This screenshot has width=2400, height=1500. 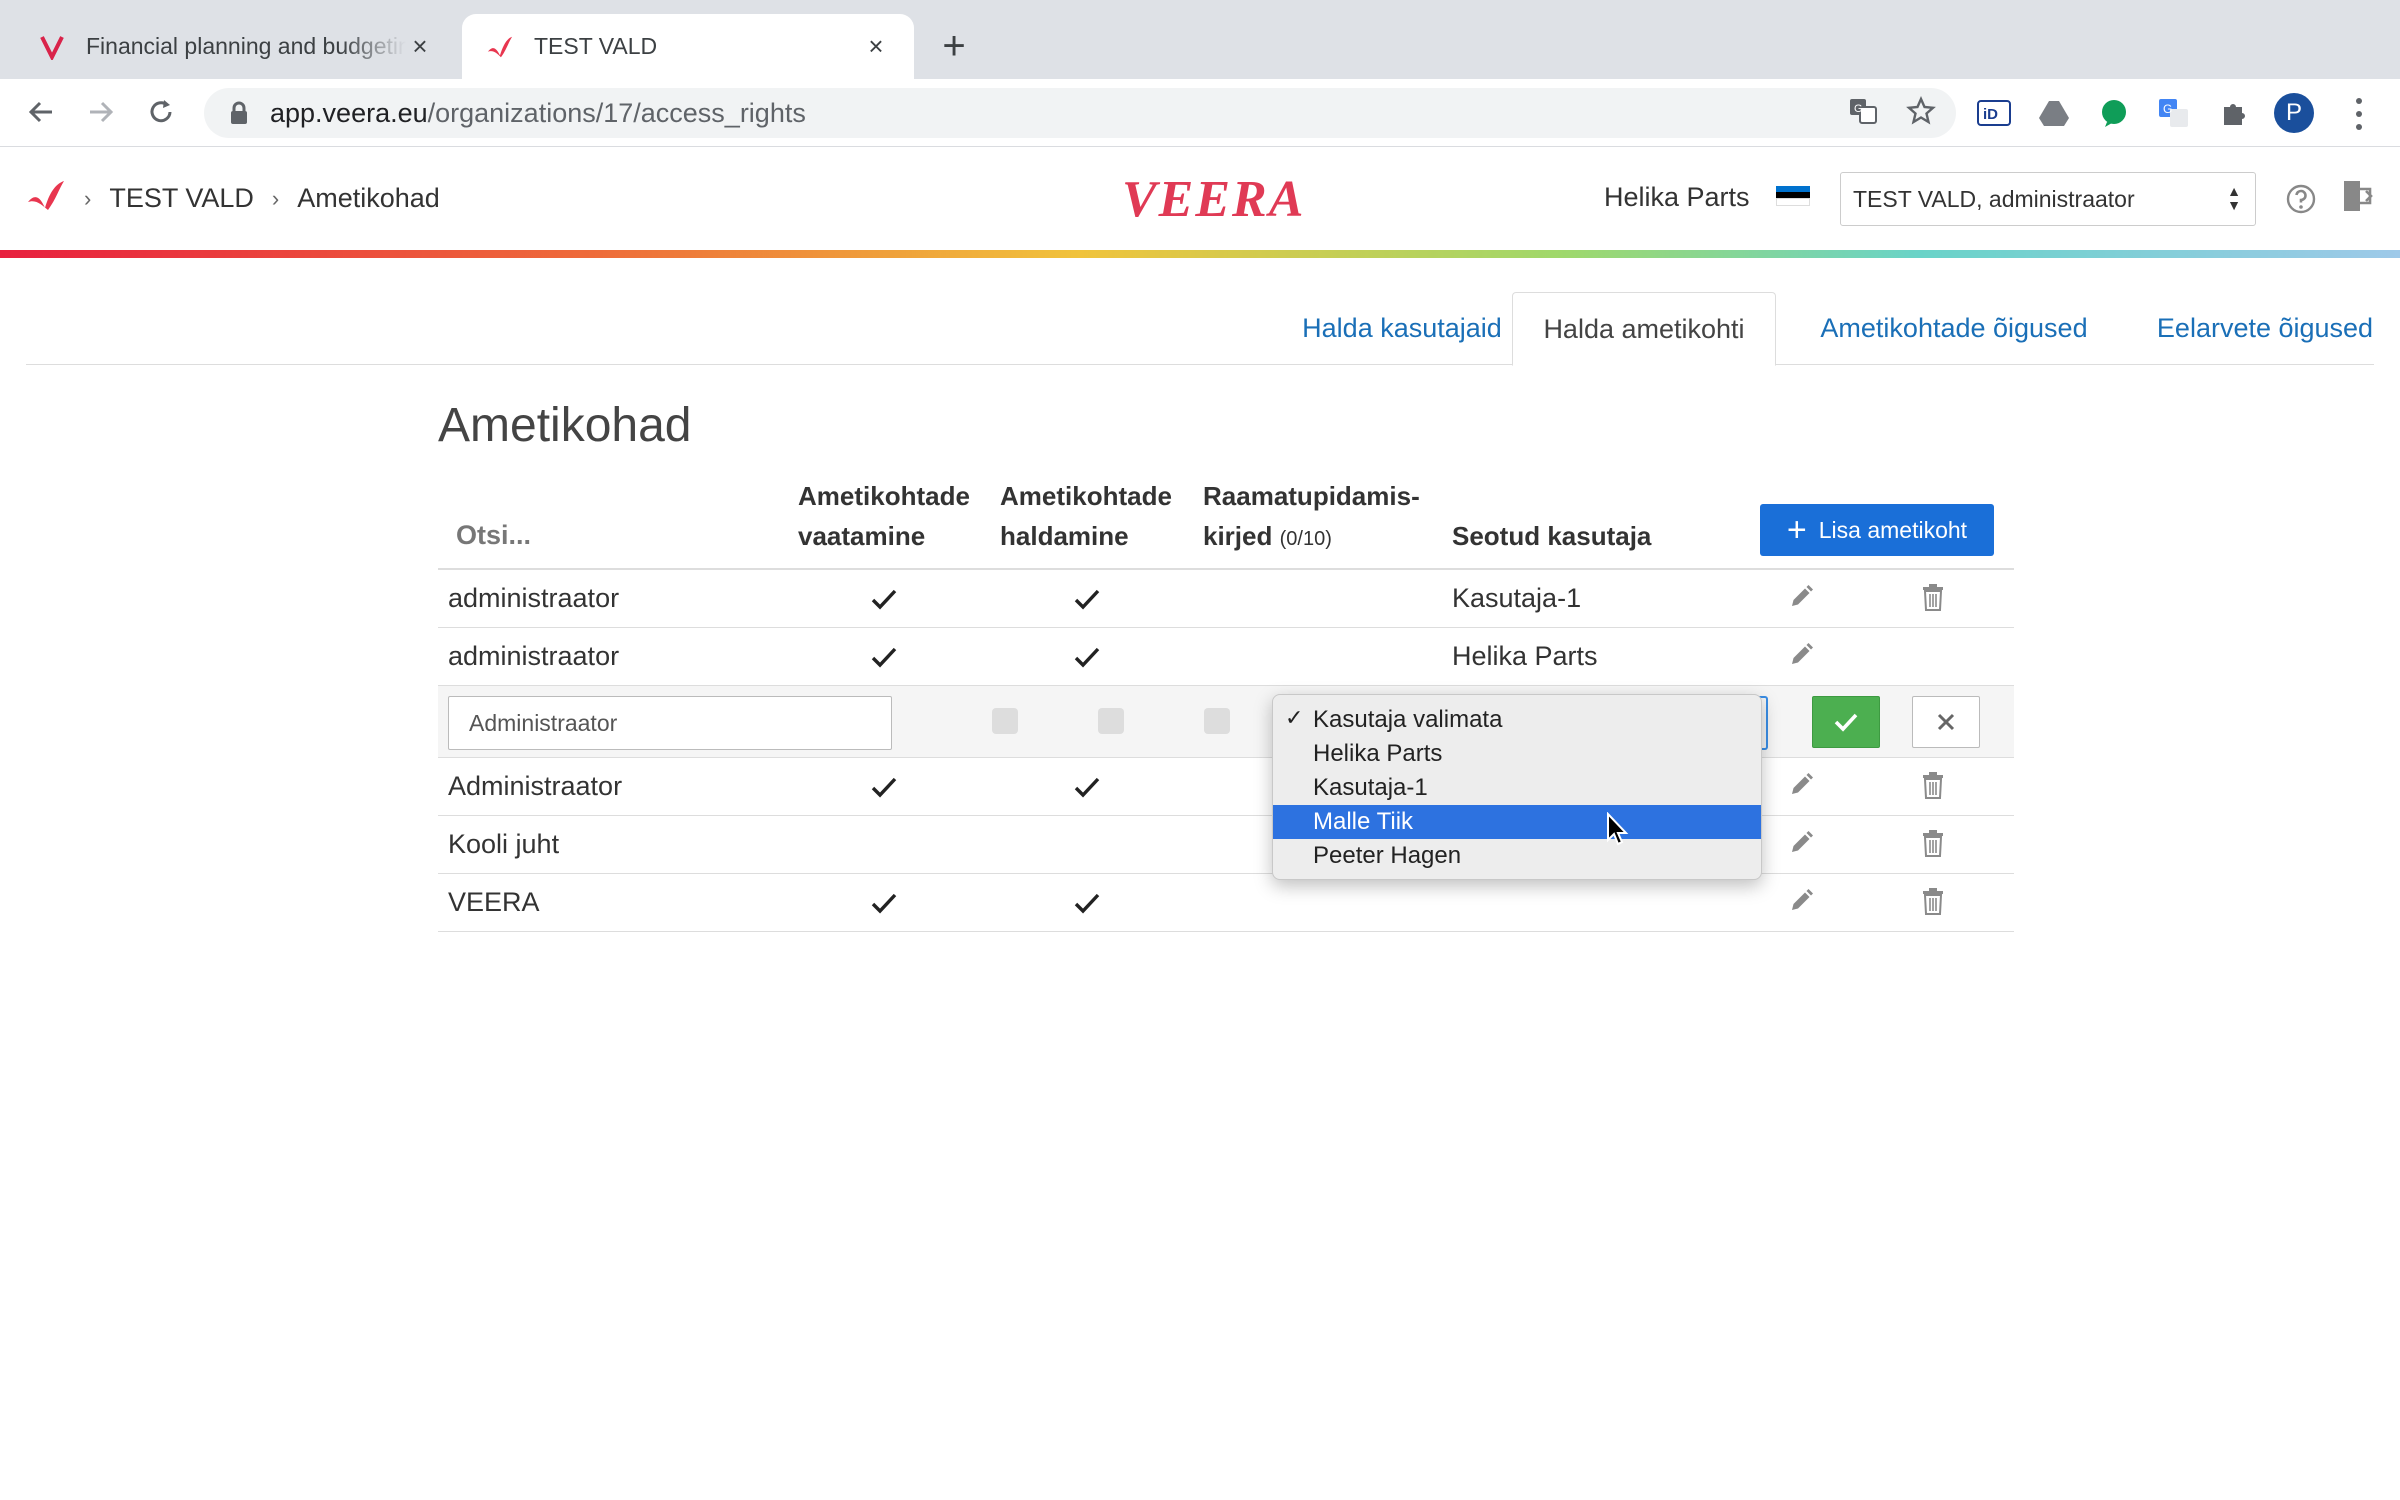 What do you see at coordinates (2265, 328) in the screenshot?
I see `tab-budget-rights: Eelarvete õigused` at bounding box center [2265, 328].